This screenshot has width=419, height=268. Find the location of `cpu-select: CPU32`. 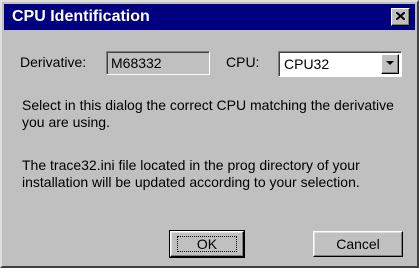

cpu-select: CPU32 is located at coordinates (340, 64).